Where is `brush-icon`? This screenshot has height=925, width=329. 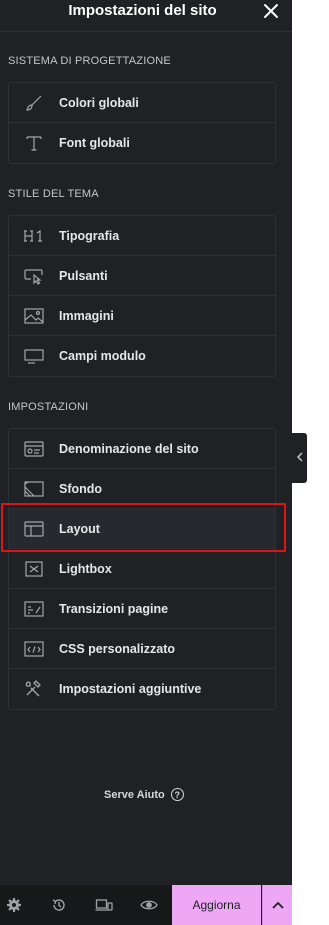
brush-icon is located at coordinates (34, 103).